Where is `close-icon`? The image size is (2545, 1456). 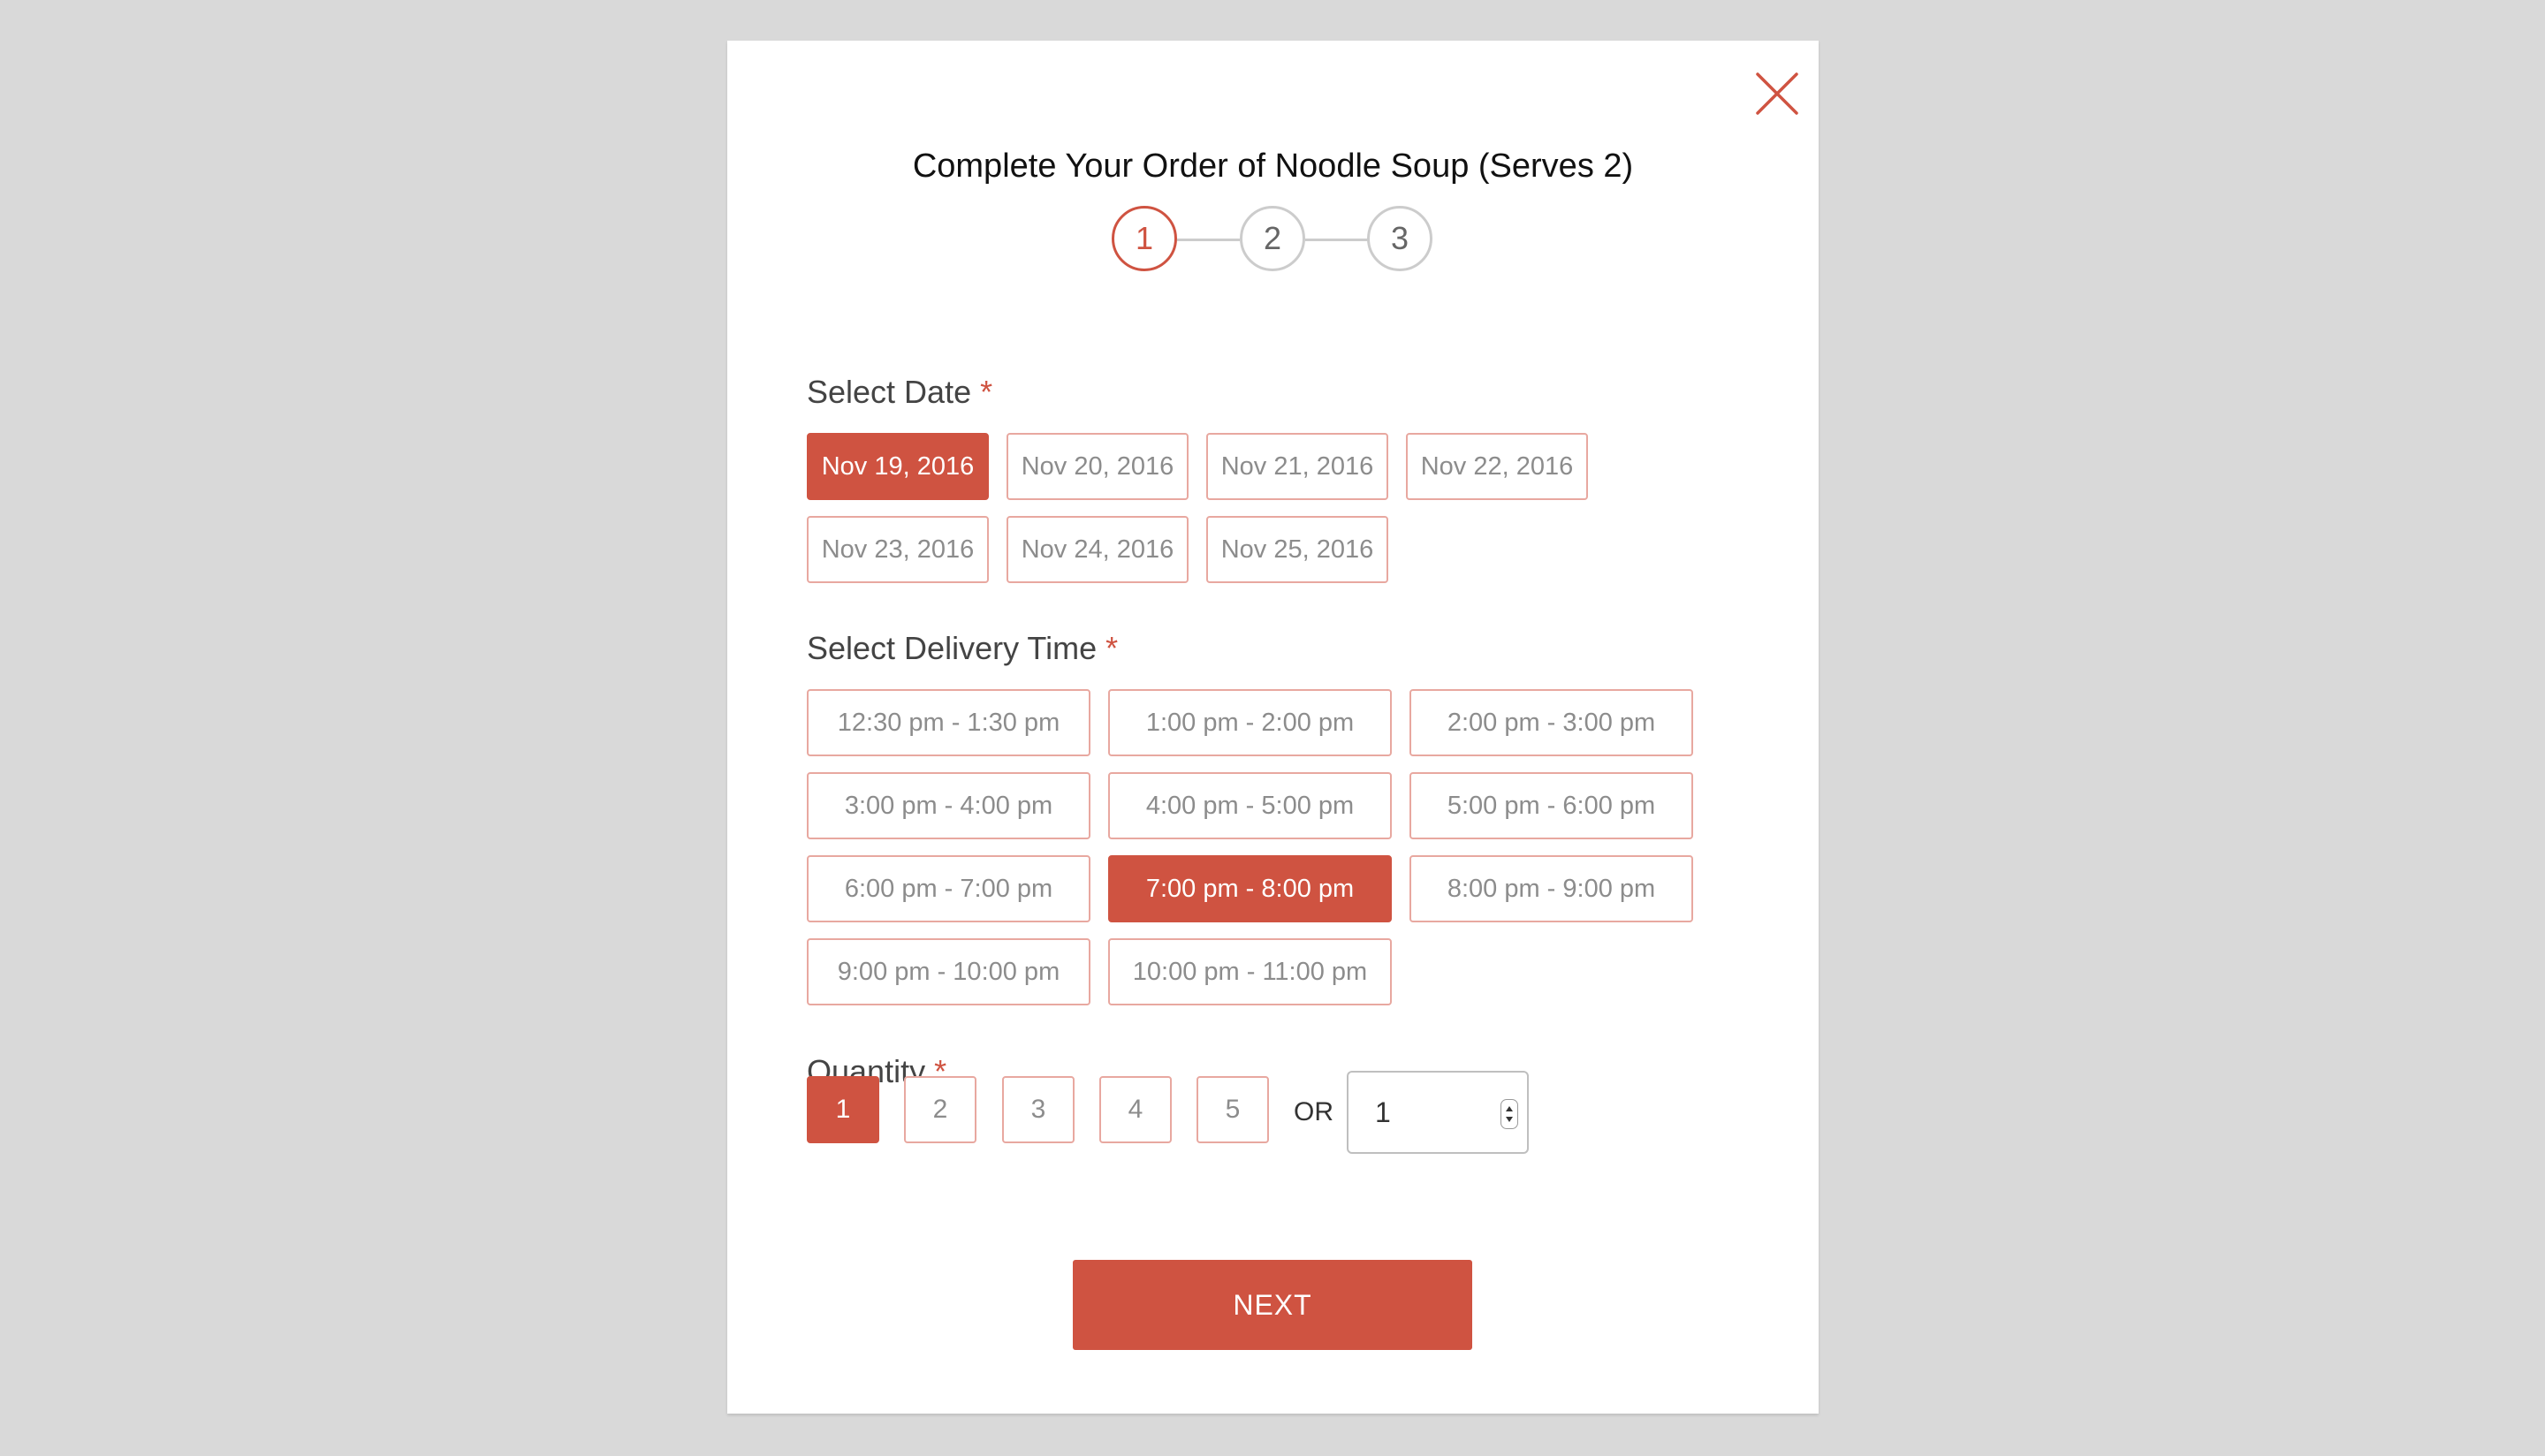
close-icon is located at coordinates (1777, 93).